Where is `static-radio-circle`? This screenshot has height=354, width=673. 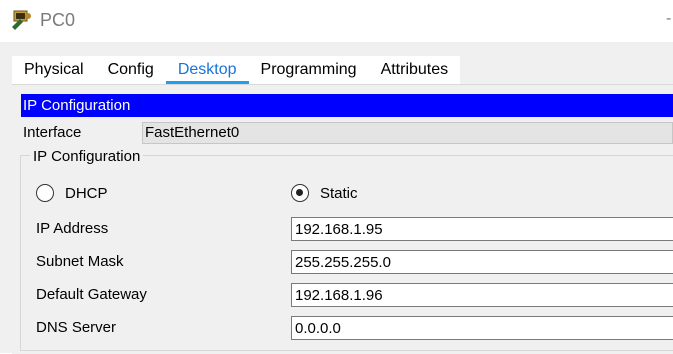
static-radio-circle is located at coordinates (300, 193).